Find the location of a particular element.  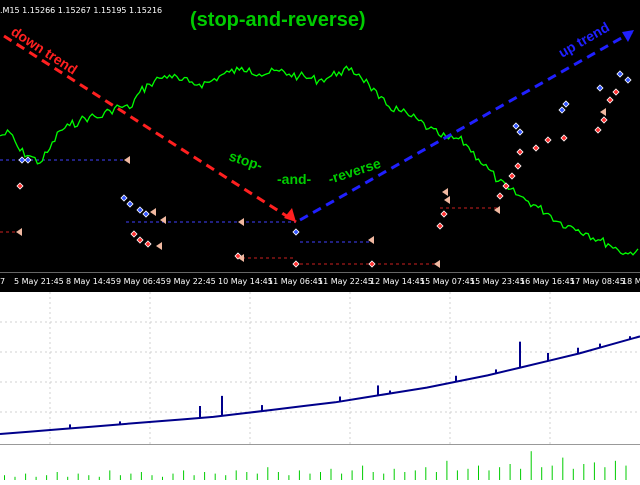

and-label: -and- is located at coordinates (294, 179).